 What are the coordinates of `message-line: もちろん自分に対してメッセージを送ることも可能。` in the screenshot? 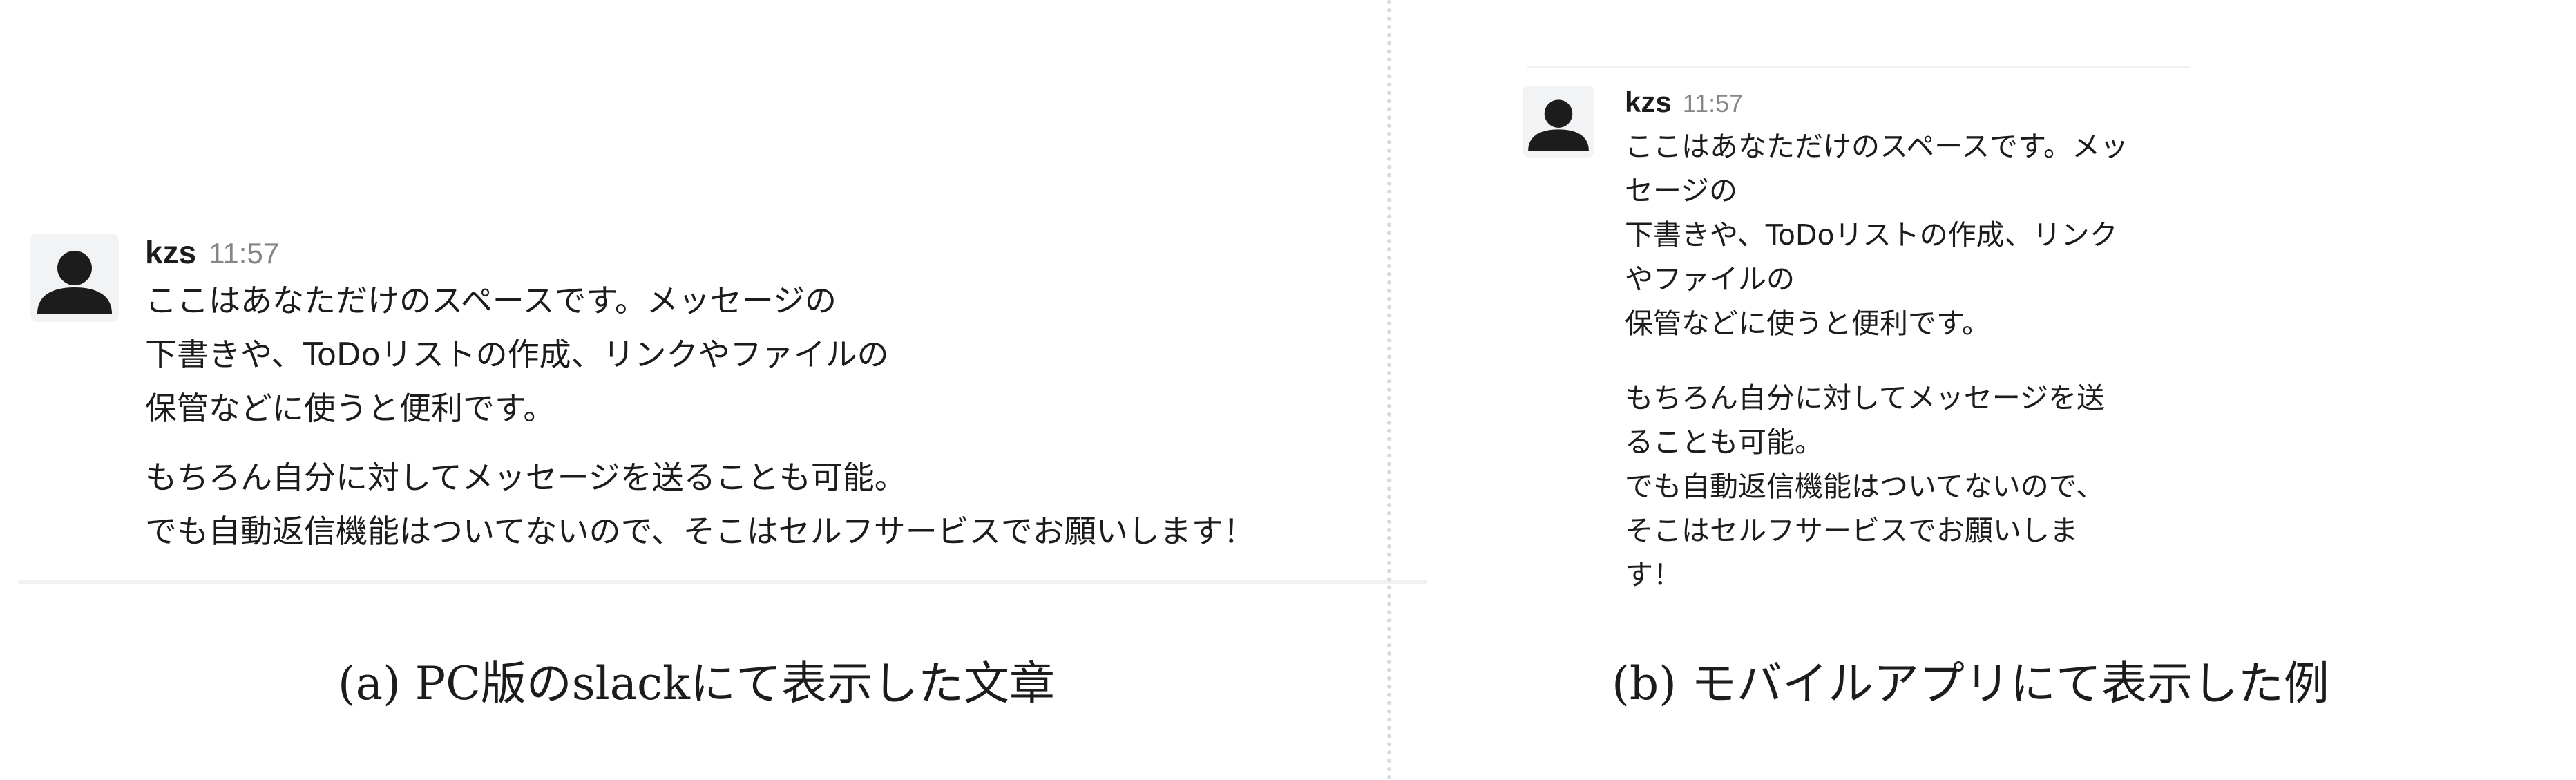 It's located at (526, 477).